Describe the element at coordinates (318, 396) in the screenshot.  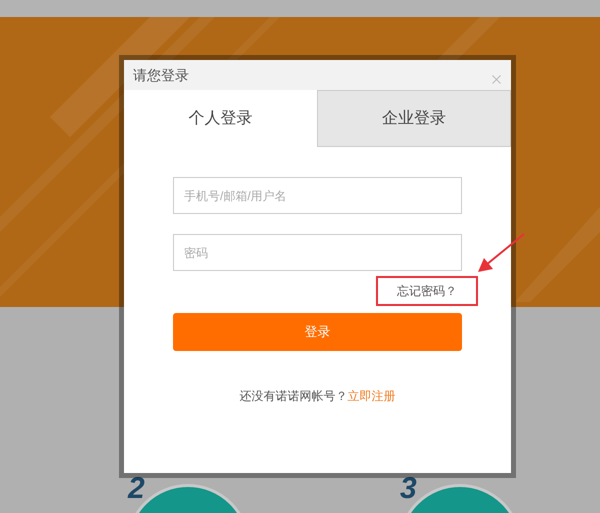
I see `register-prompt: 还没有诺诺网帐号？立即注册` at that location.